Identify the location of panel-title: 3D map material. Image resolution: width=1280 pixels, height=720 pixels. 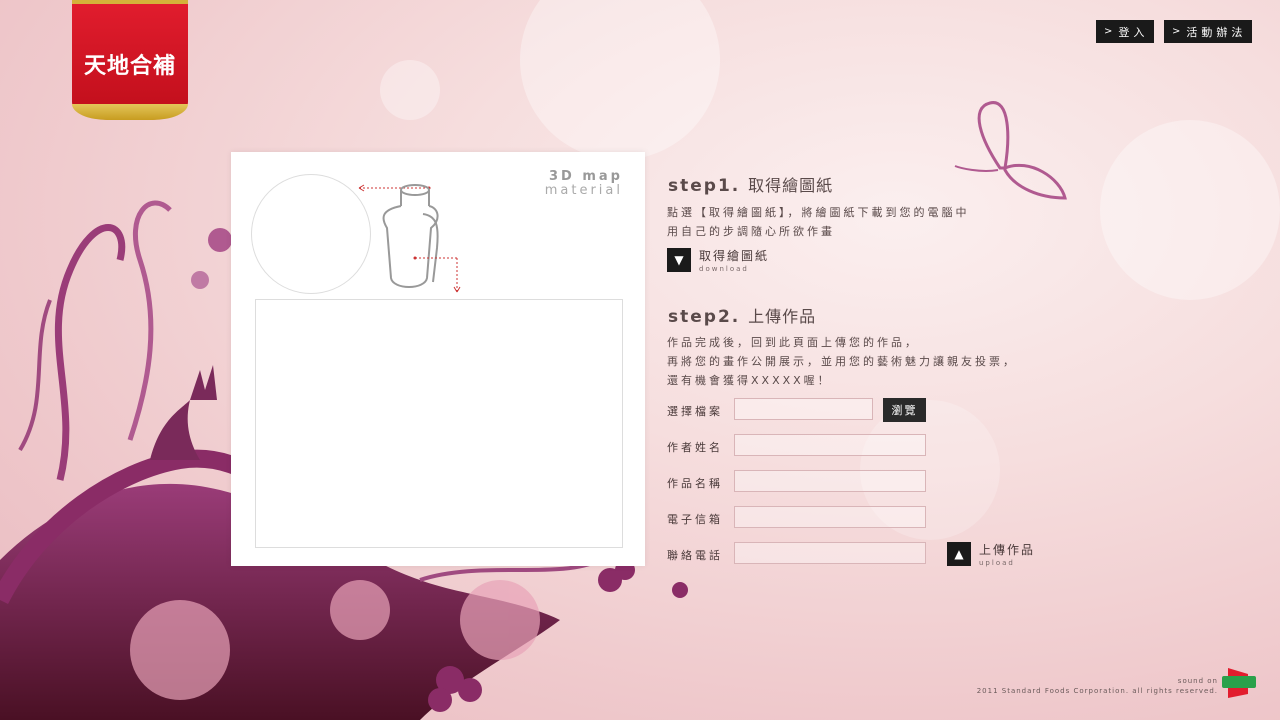
(584, 184).